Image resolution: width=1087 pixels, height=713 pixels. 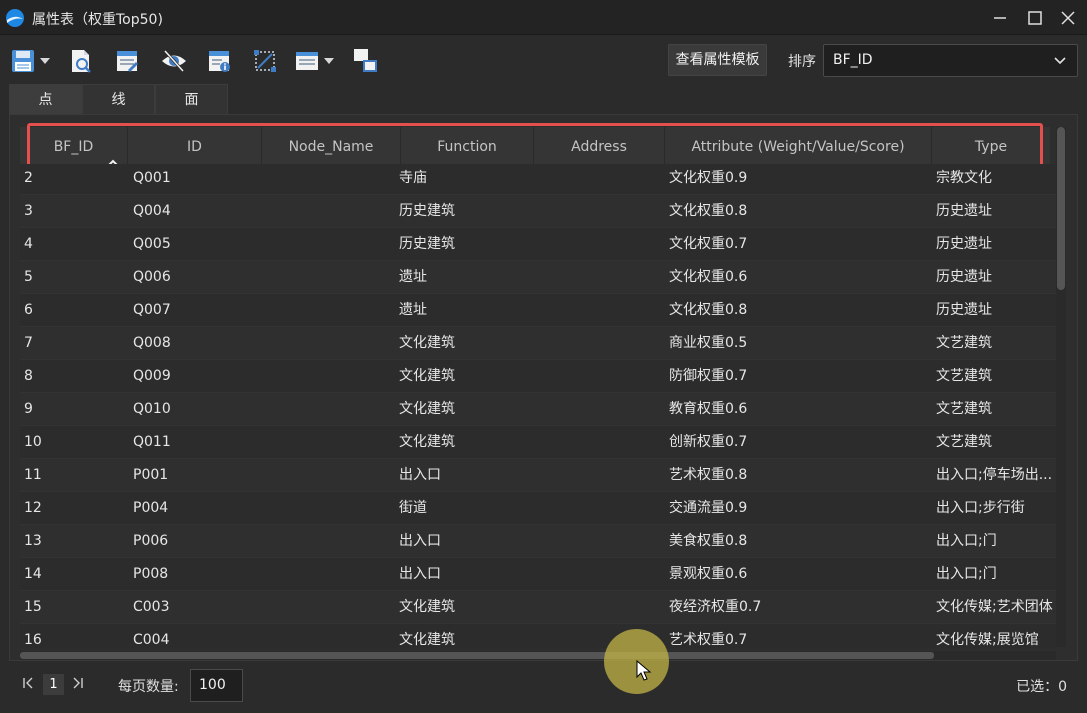 I want to click on table-cell: 文化权重0.9, so click(x=798, y=179).